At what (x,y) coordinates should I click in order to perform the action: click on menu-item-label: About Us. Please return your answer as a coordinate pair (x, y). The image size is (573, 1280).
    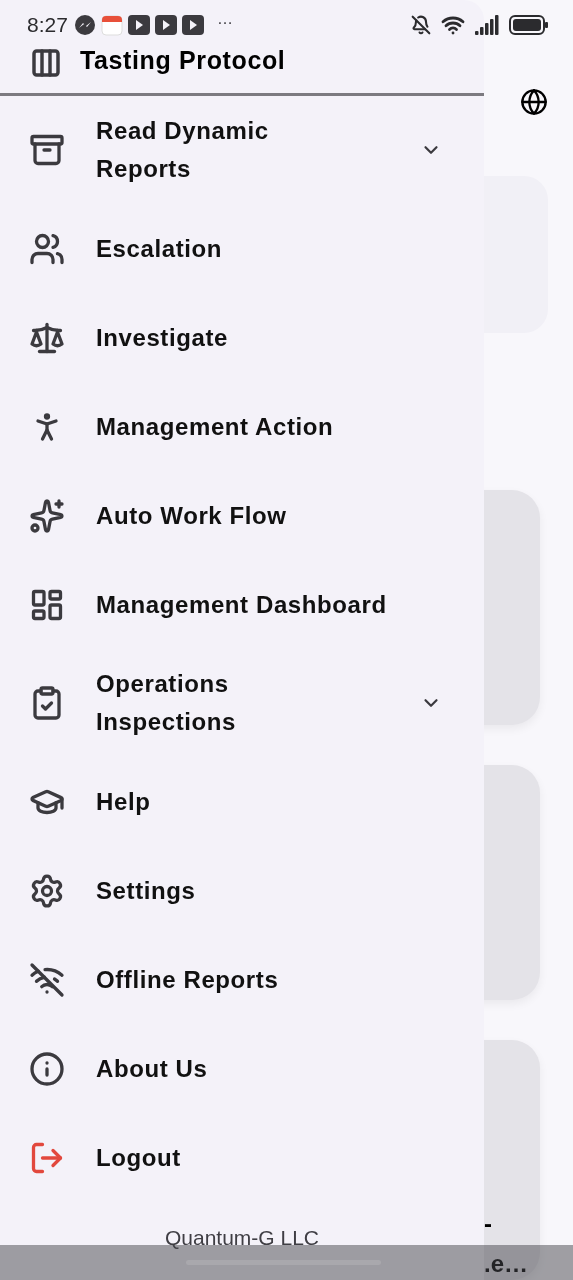
    Looking at the image, I should click on (152, 1068).